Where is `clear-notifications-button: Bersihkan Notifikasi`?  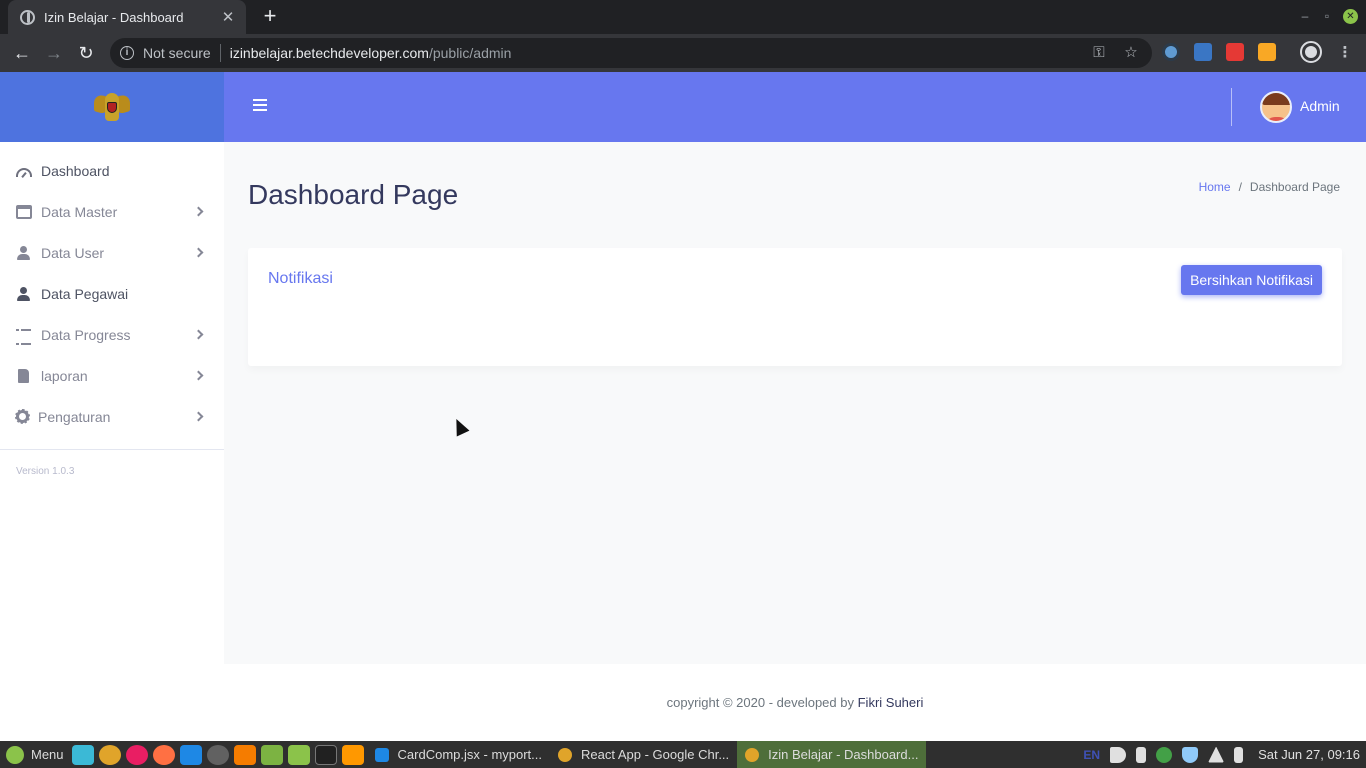
clear-notifications-button: Bersihkan Notifikasi is located at coordinates (1251, 280).